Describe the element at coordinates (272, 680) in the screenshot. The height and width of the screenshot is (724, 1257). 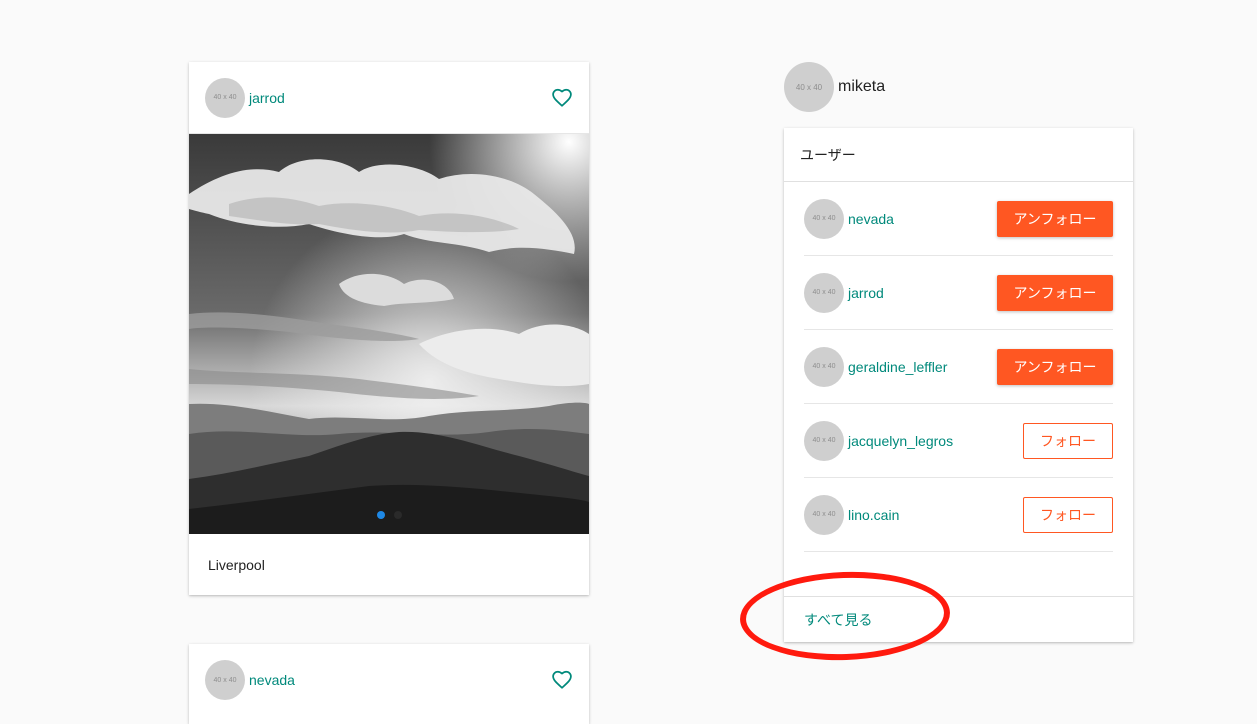
I see `post-author-link: nevada` at that location.